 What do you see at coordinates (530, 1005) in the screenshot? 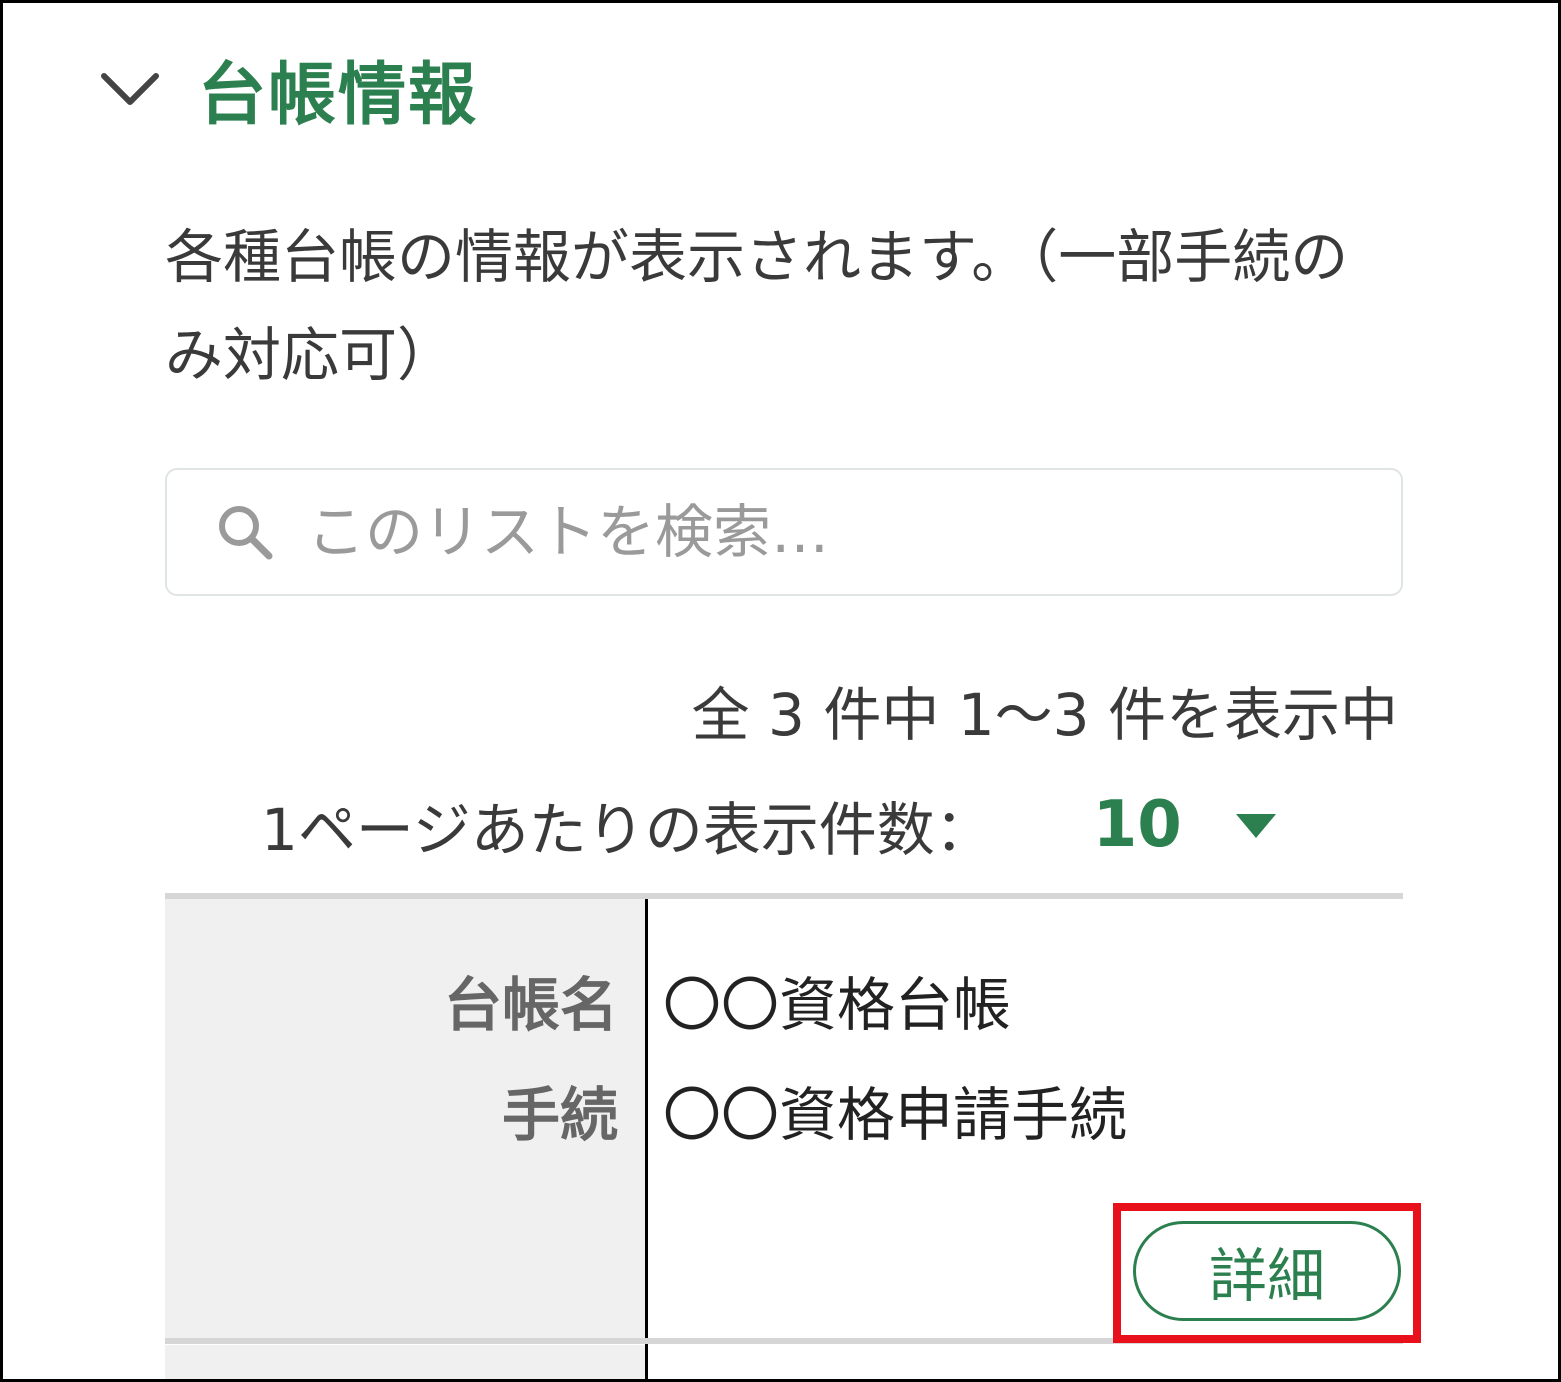
I see `ledger-name-label: 台帳名` at bounding box center [530, 1005].